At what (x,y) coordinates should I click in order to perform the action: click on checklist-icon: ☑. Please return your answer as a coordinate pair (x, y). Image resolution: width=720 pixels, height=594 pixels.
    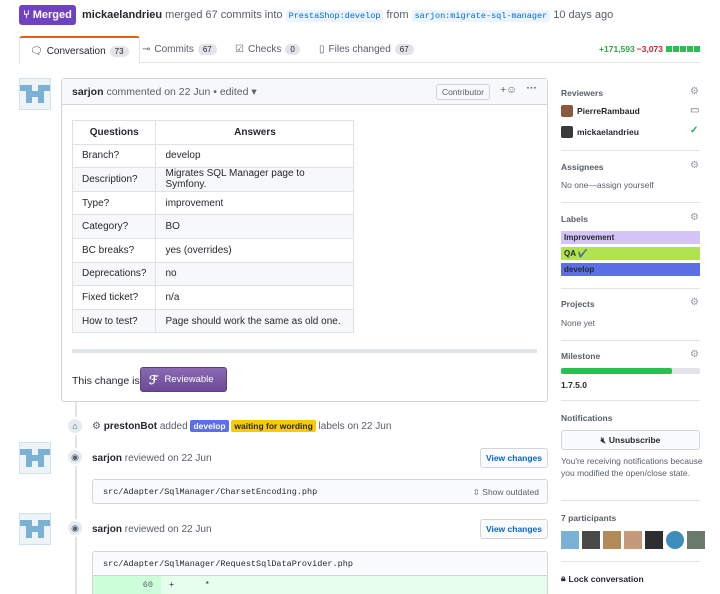
    Looking at the image, I should click on (239, 49).